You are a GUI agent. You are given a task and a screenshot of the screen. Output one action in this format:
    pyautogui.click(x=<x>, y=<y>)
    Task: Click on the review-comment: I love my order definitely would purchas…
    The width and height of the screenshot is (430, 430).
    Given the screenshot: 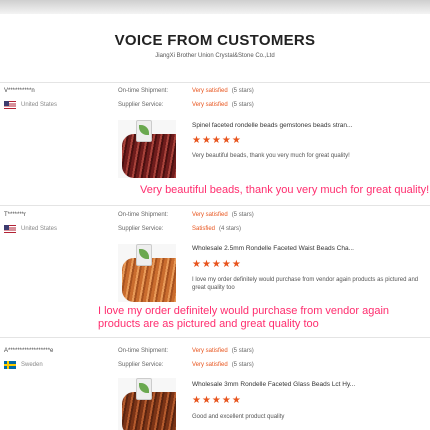 What is the action you would take?
    pyautogui.click(x=305, y=284)
    